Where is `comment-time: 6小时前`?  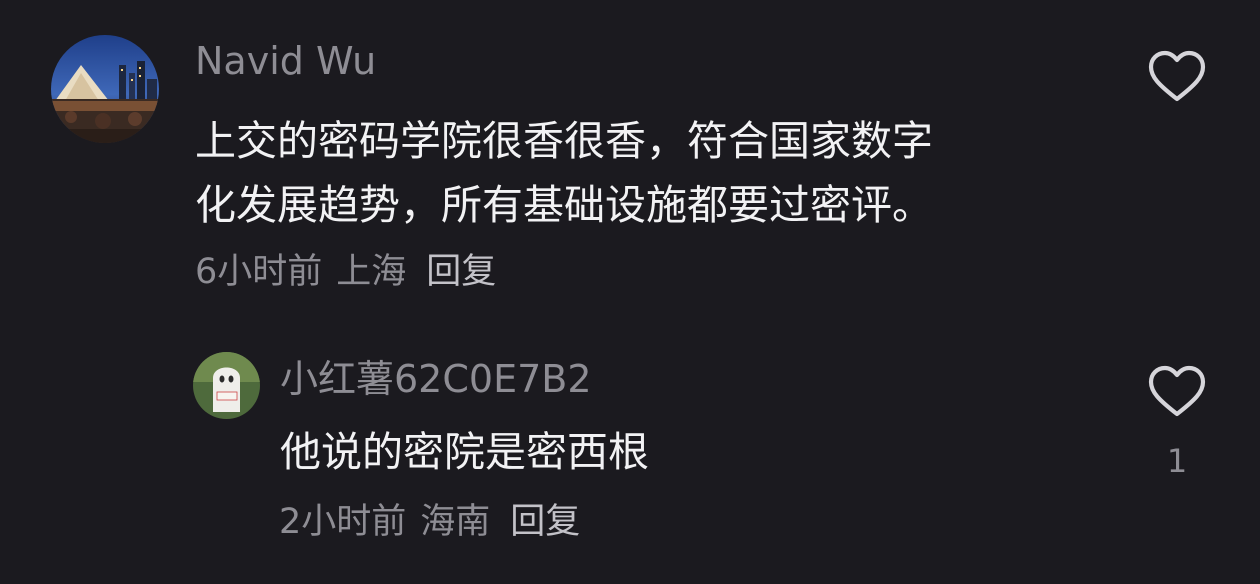 comment-time: 6小时前 is located at coordinates (259, 272).